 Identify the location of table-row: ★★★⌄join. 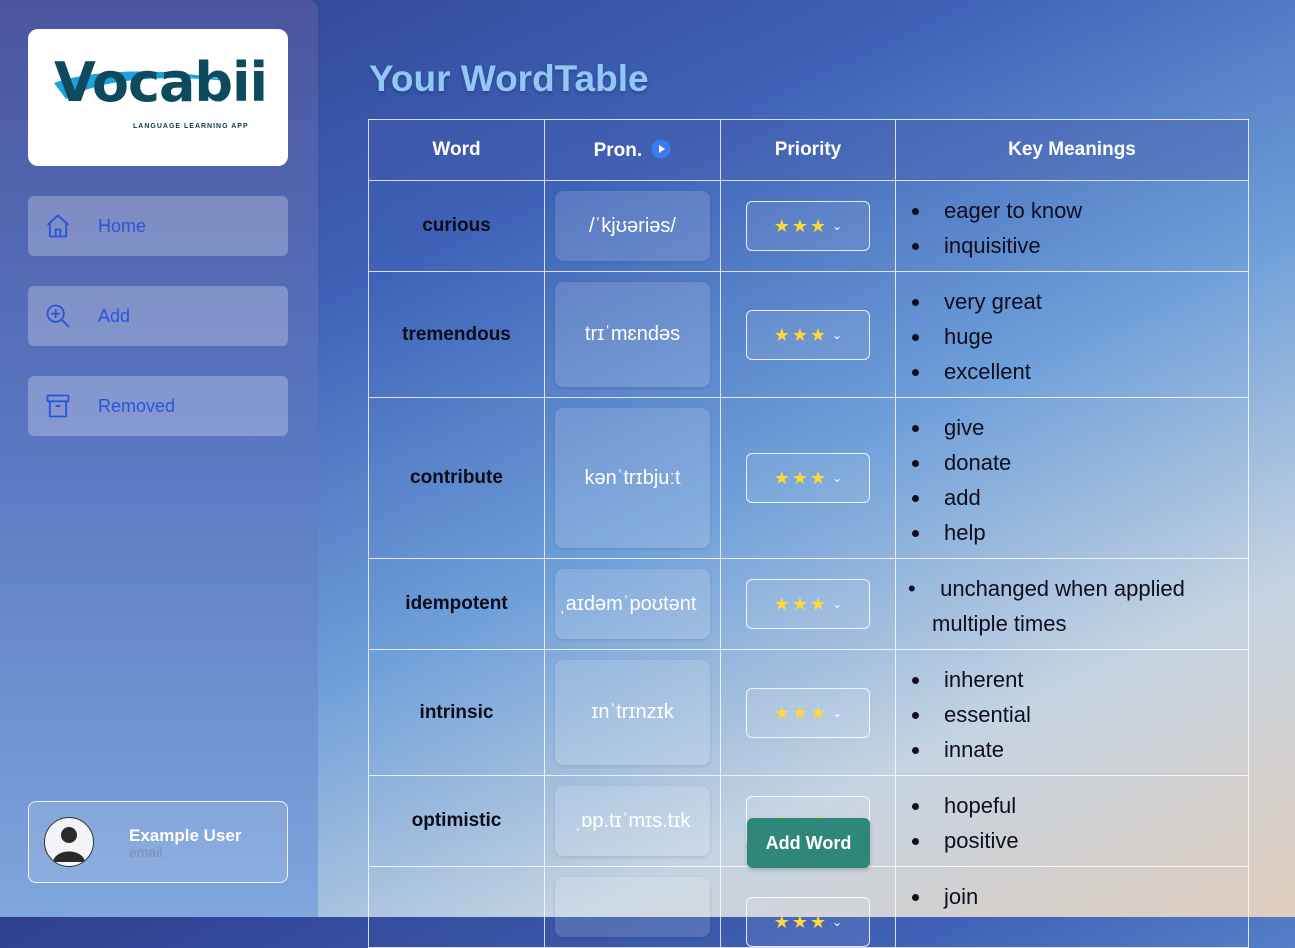
(808, 907).